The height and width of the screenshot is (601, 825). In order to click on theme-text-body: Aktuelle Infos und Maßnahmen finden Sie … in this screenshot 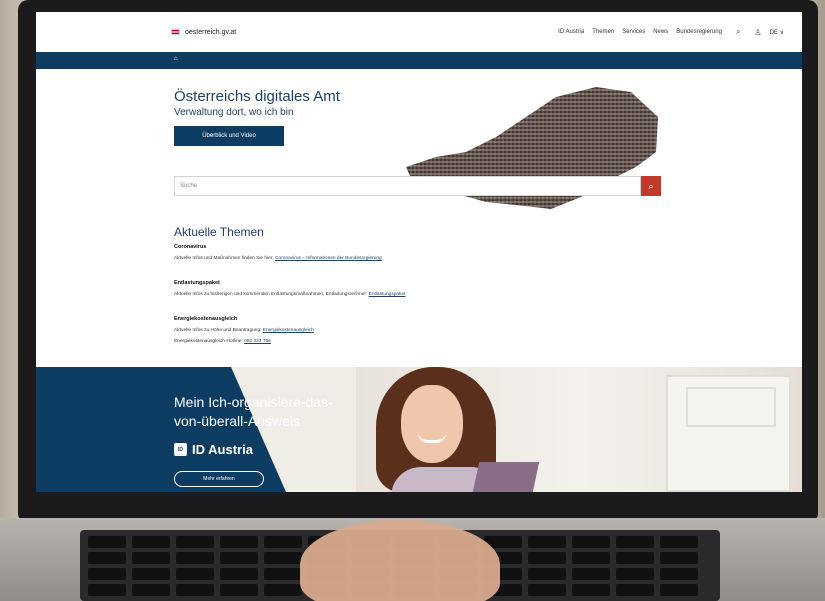, I will do `click(225, 258)`.